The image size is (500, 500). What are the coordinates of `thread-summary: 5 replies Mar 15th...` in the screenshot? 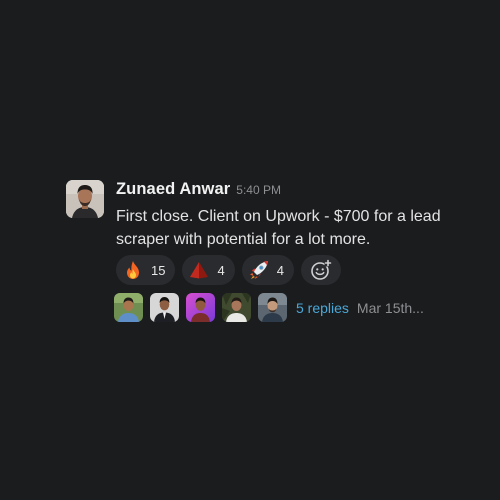 It's located at (269, 307).